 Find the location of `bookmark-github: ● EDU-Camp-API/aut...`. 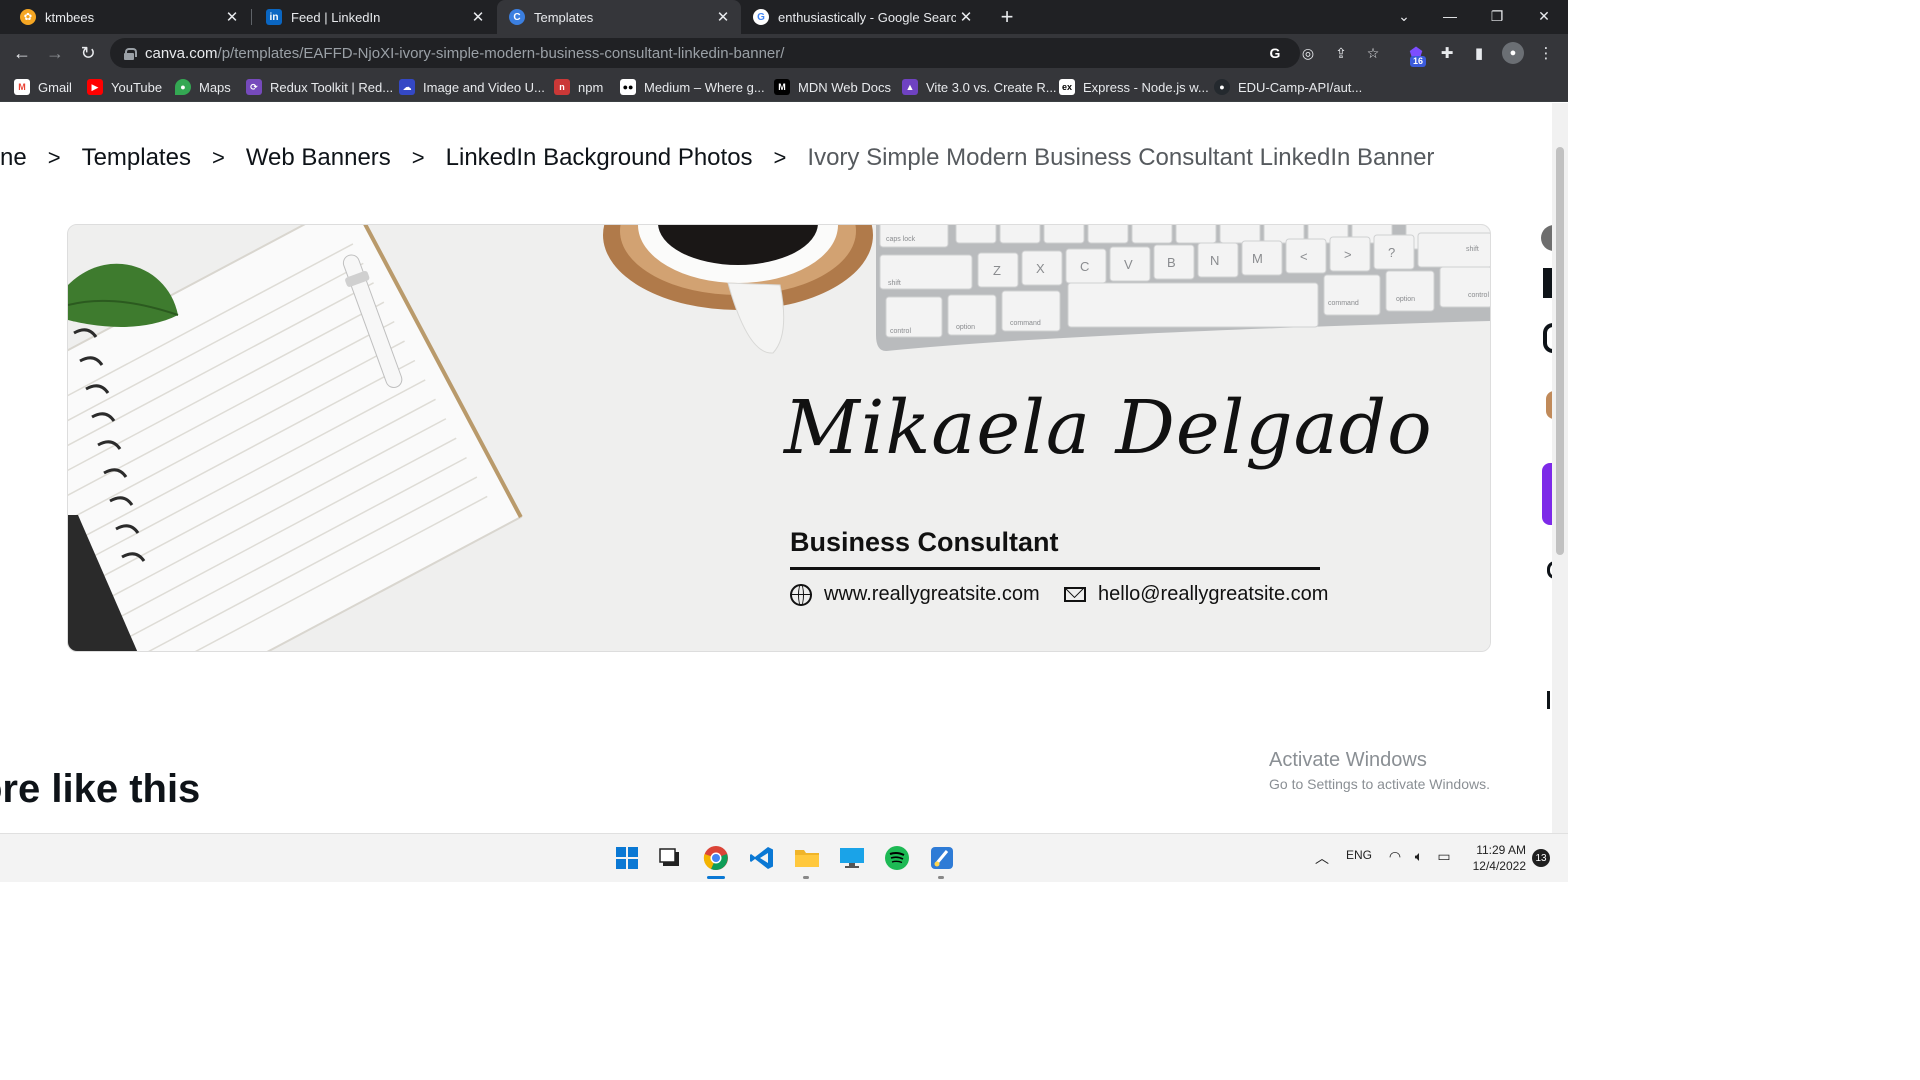

bookmark-github: ● EDU-Camp-API/aut... is located at coordinates (1288, 87).